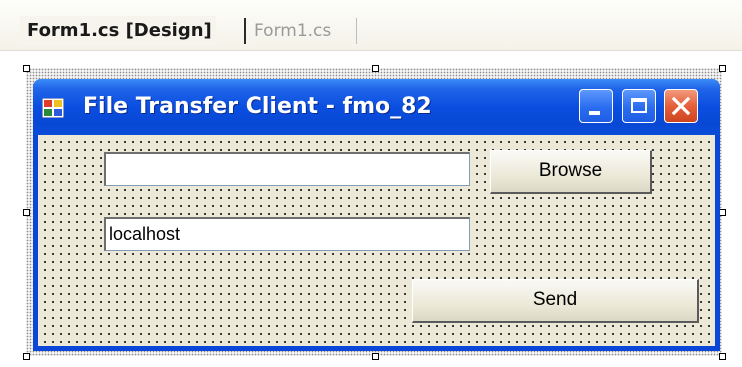 The height and width of the screenshot is (367, 742). What do you see at coordinates (257, 106) in the screenshot?
I see `form-title: File Transfer Client - fmo_82` at bounding box center [257, 106].